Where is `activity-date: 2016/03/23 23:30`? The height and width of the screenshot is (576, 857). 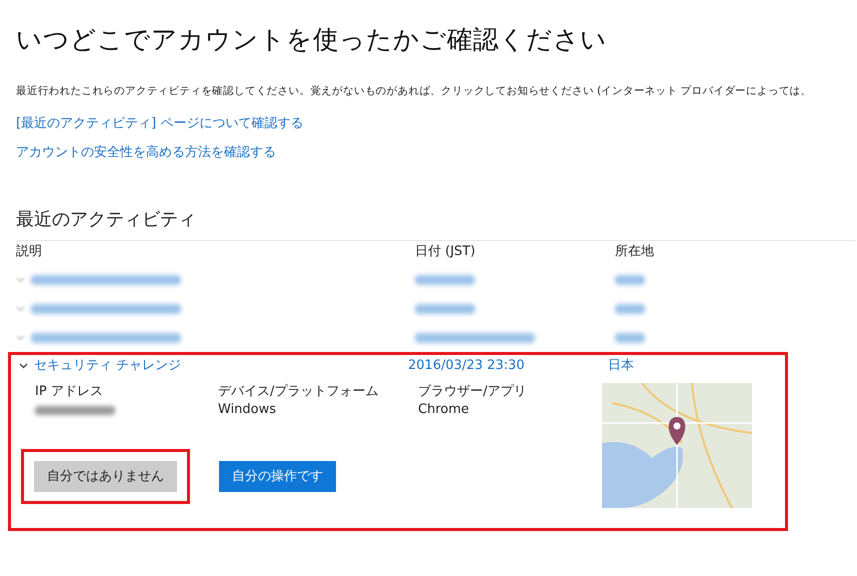
activity-date: 2016/03/23 23:30 is located at coordinates (508, 366).